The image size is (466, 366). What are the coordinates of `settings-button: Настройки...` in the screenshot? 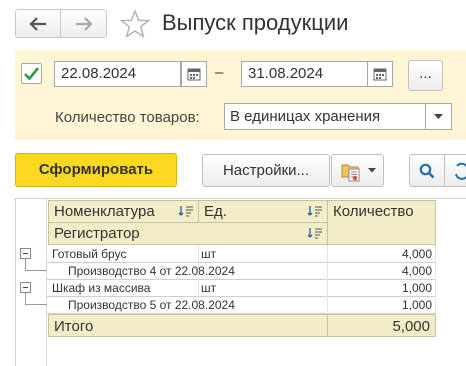 It's located at (266, 170).